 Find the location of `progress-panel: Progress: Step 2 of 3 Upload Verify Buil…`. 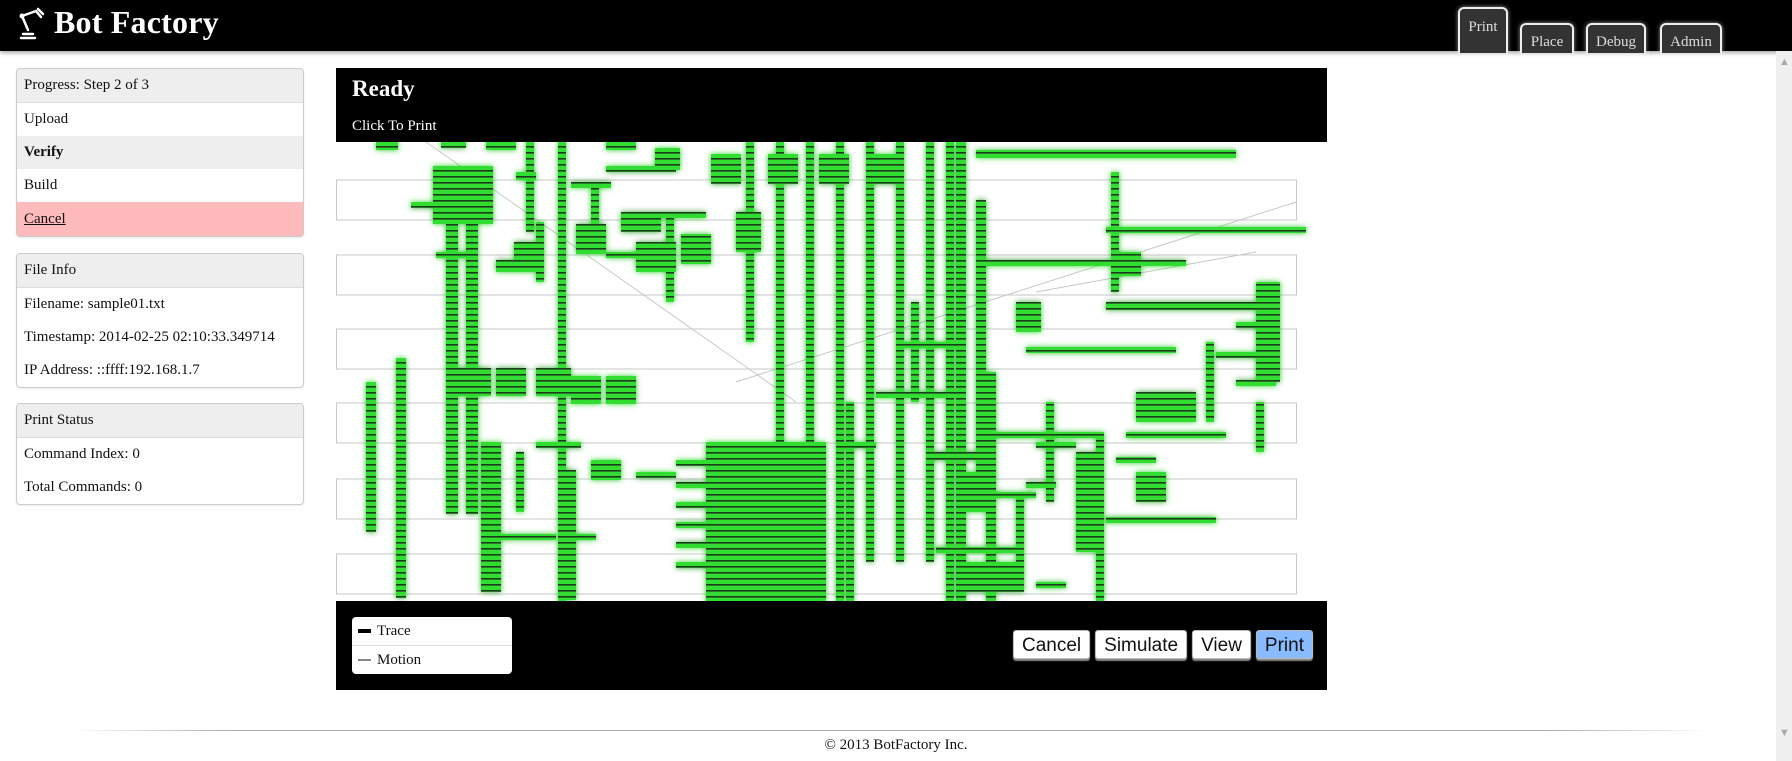

progress-panel: Progress: Step 2 of 3 Upload Verify Buil… is located at coordinates (160, 152).